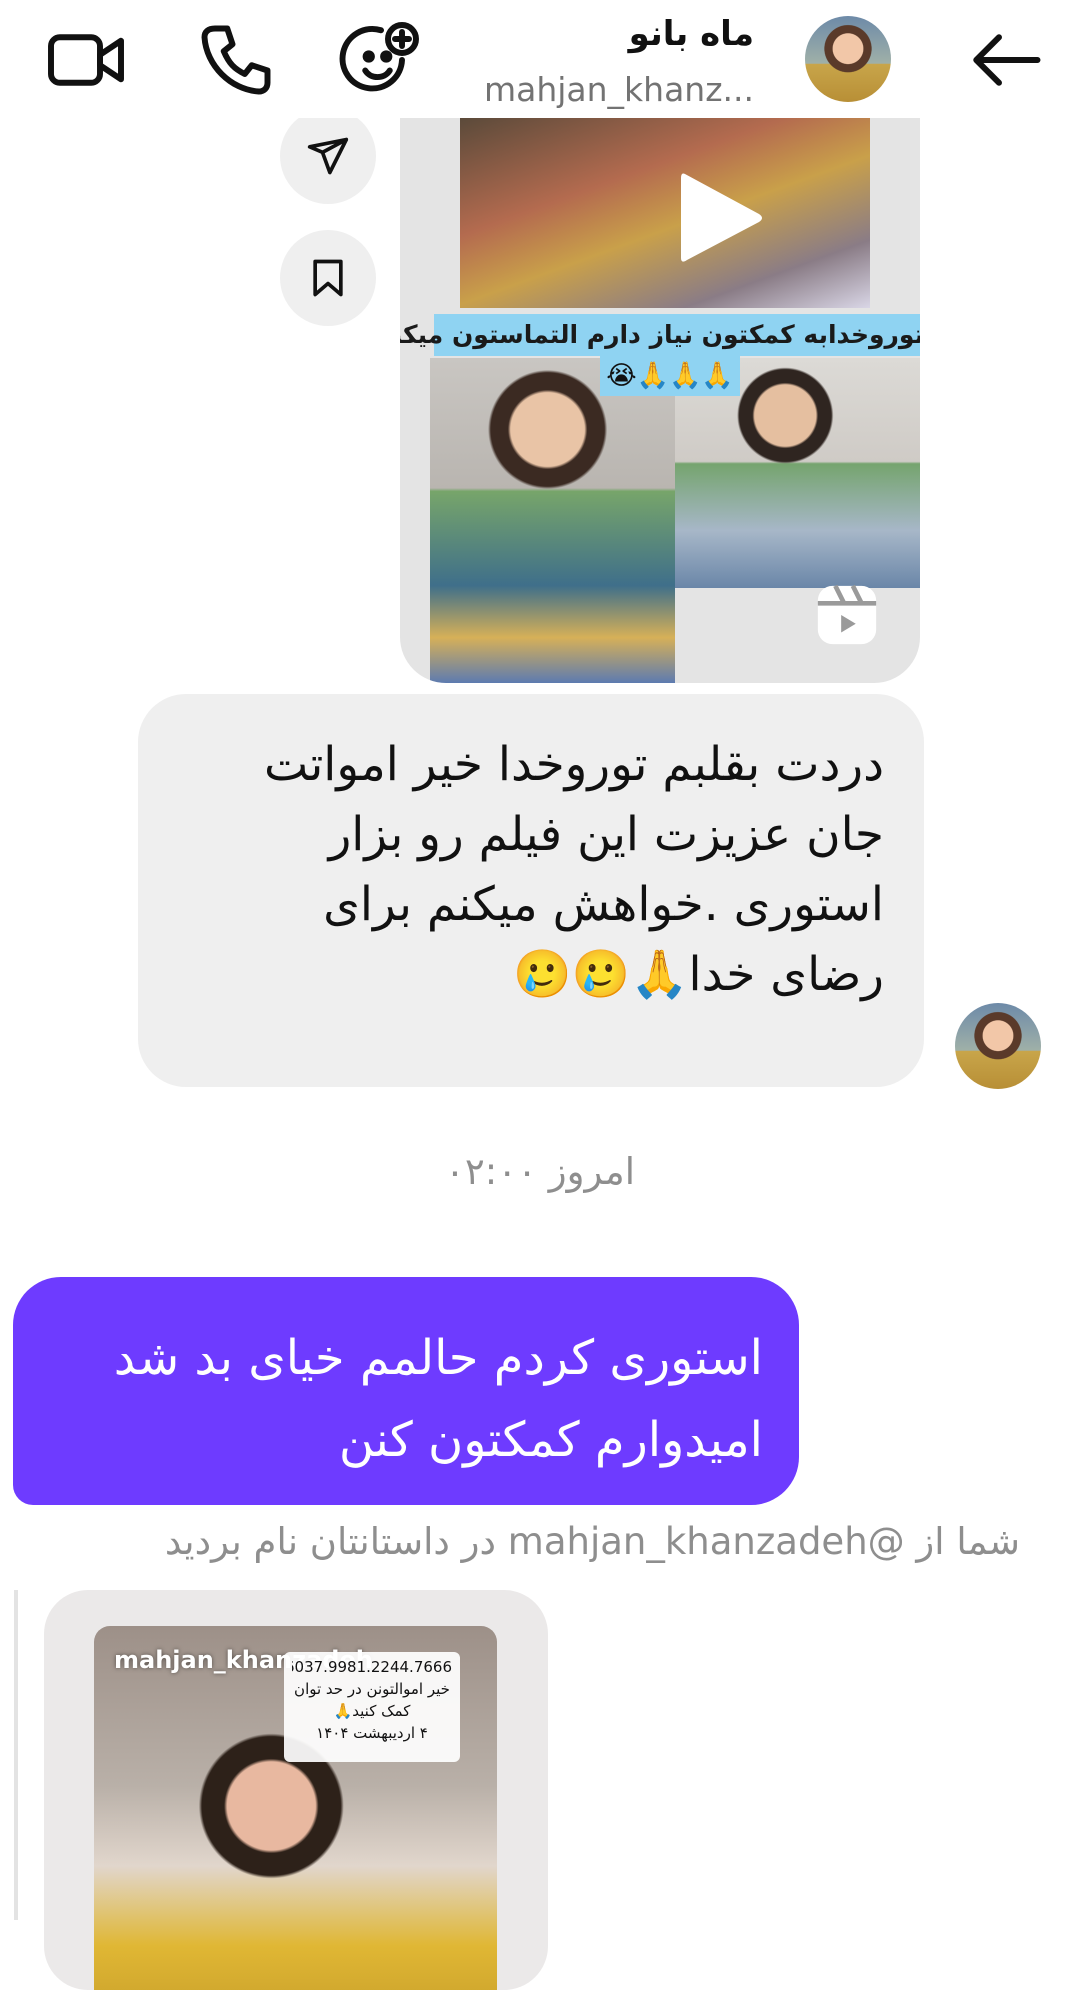 Image resolution: width=1080 pixels, height=1990 pixels. What do you see at coordinates (379, 57) in the screenshot?
I see `face-plus-icon` at bounding box center [379, 57].